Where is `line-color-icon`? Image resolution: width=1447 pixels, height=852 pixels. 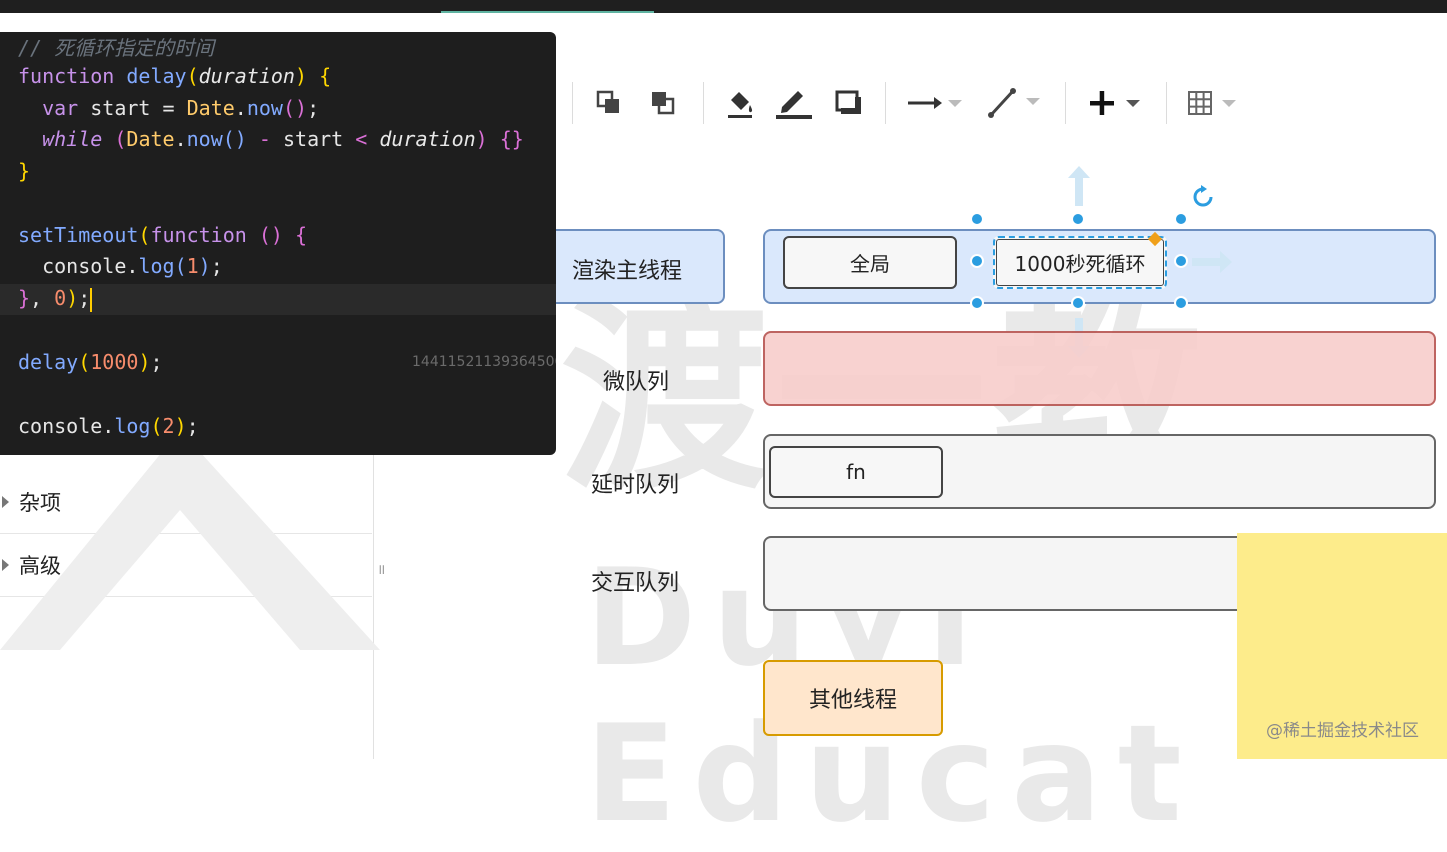
line-color-icon is located at coordinates (794, 103).